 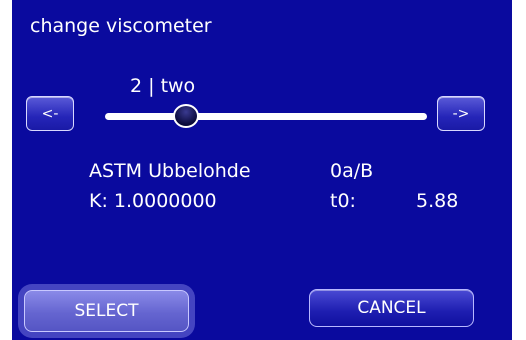 What do you see at coordinates (153, 201) in the screenshot?
I see `k-constant: K: 1.0000000` at bounding box center [153, 201].